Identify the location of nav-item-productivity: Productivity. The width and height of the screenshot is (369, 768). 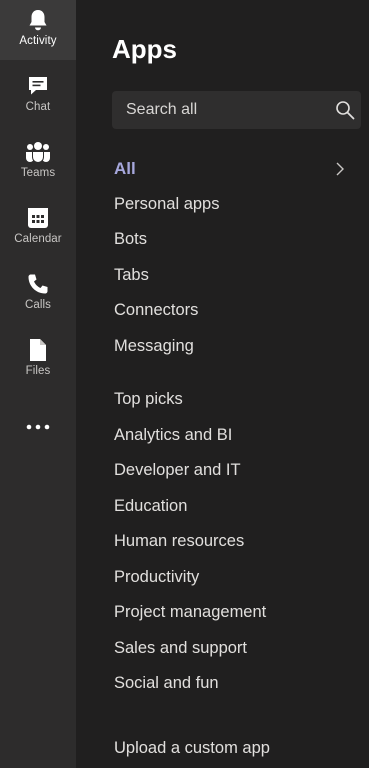
(156, 577).